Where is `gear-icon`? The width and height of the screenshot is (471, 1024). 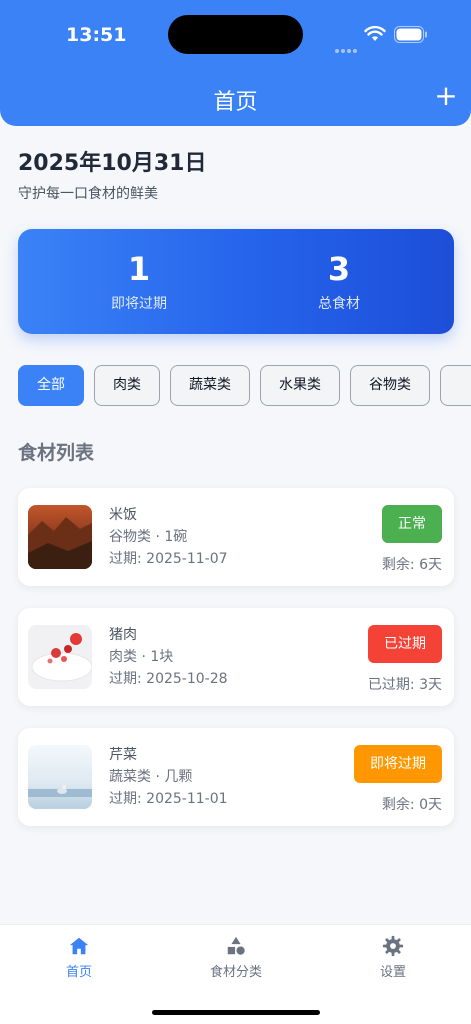 gear-icon is located at coordinates (393, 946).